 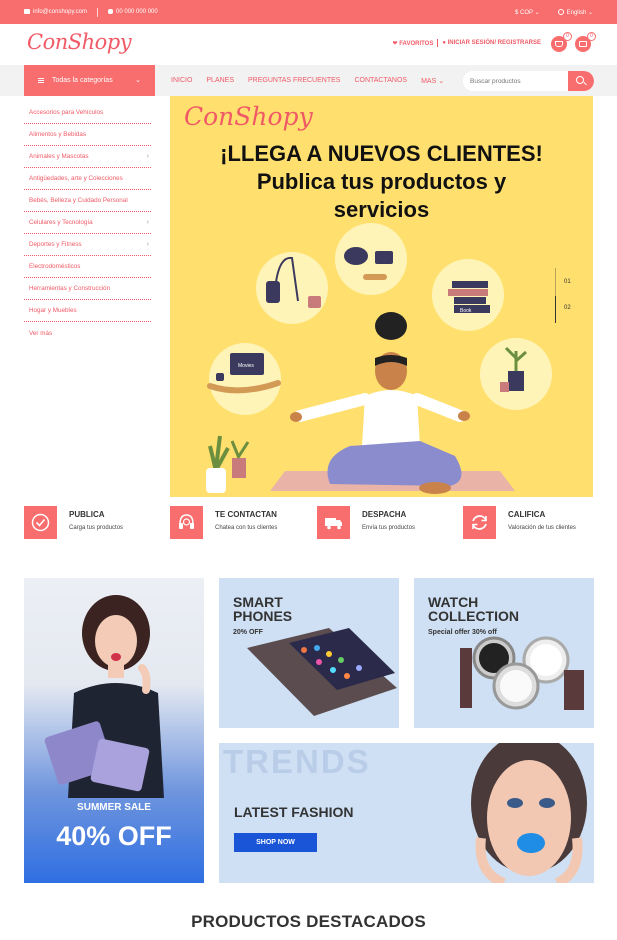 I want to click on sidebar-item-label: Bebés, Belleza y Cuidado Personal, so click(x=78, y=200).